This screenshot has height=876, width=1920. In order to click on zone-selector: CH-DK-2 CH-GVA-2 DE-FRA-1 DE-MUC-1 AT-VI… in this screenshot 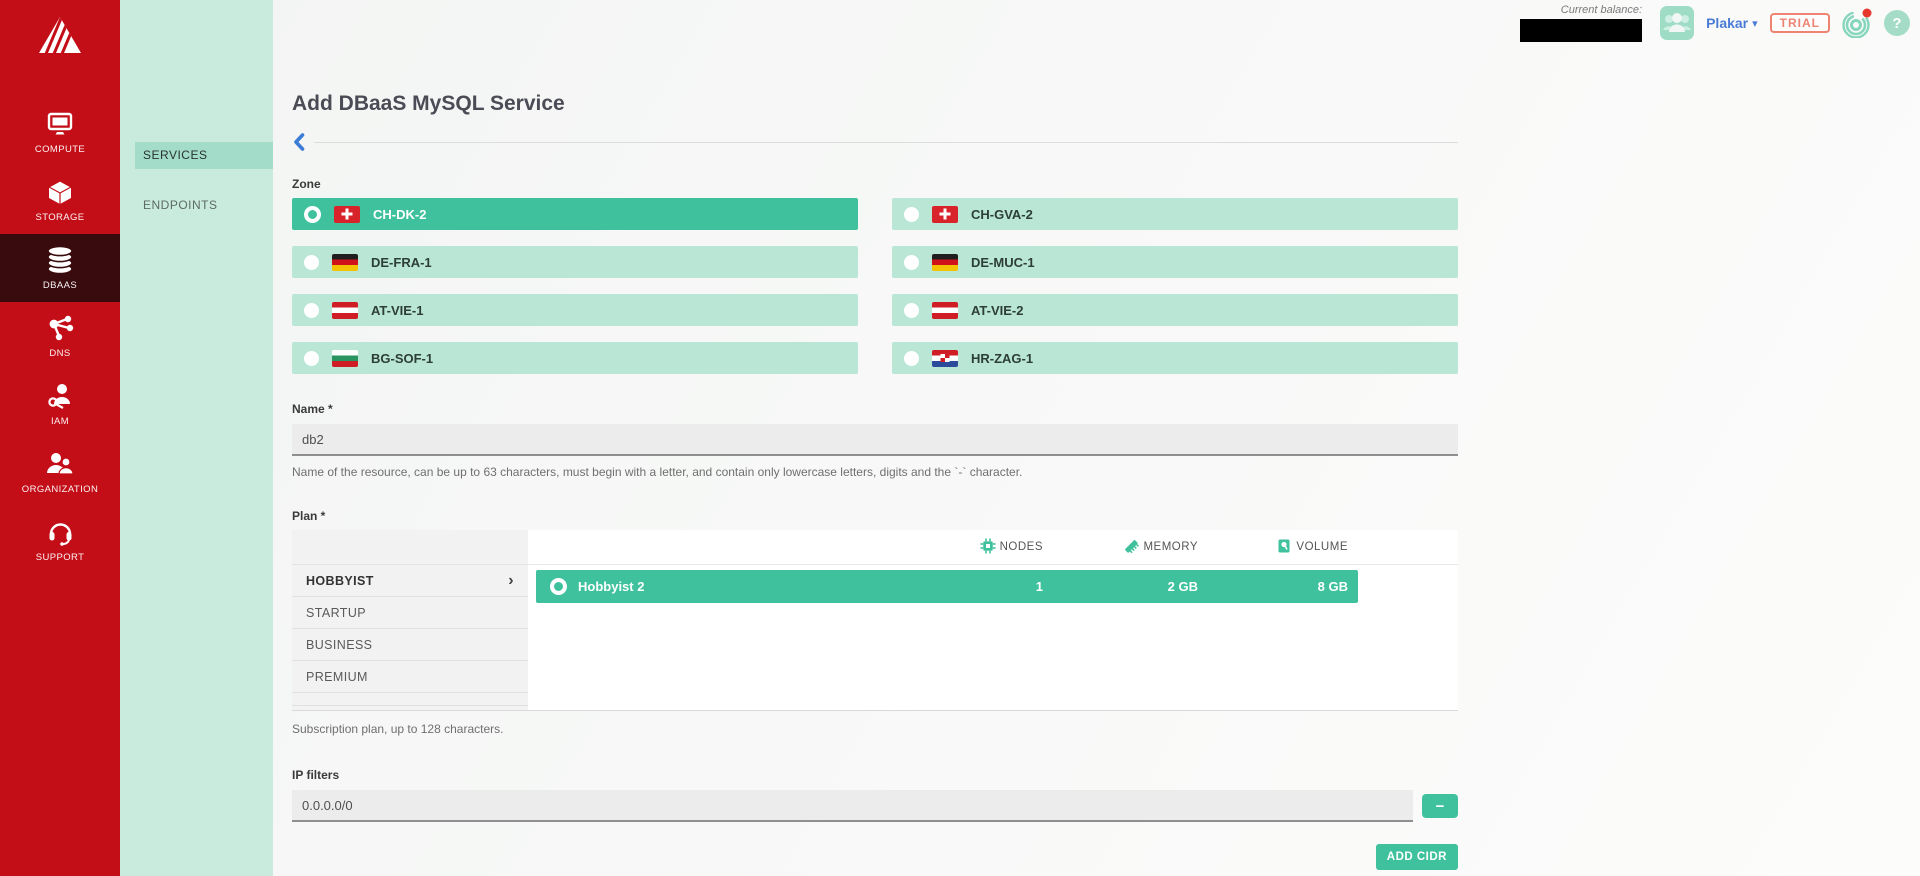, I will do `click(875, 286)`.